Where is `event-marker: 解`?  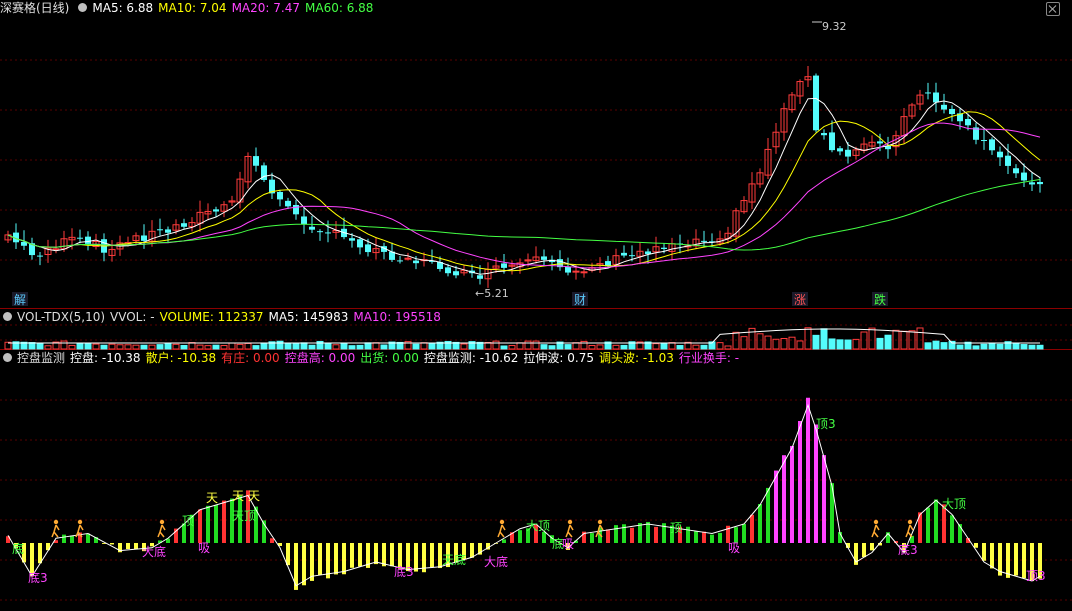 event-marker: 解 is located at coordinates (20, 300).